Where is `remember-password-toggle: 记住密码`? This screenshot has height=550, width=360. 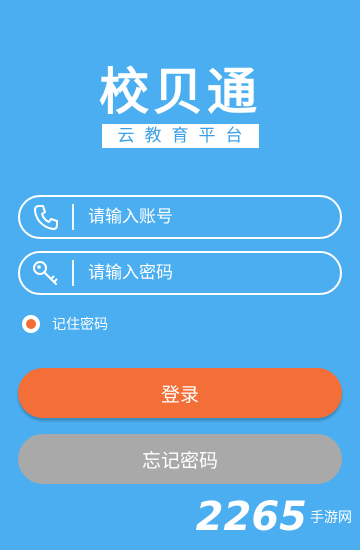
remember-password-toggle: 记住密码 is located at coordinates (65, 324).